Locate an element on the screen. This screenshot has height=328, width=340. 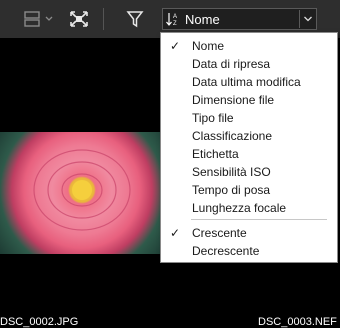
fit-screen-button is located at coordinates (79, 19).